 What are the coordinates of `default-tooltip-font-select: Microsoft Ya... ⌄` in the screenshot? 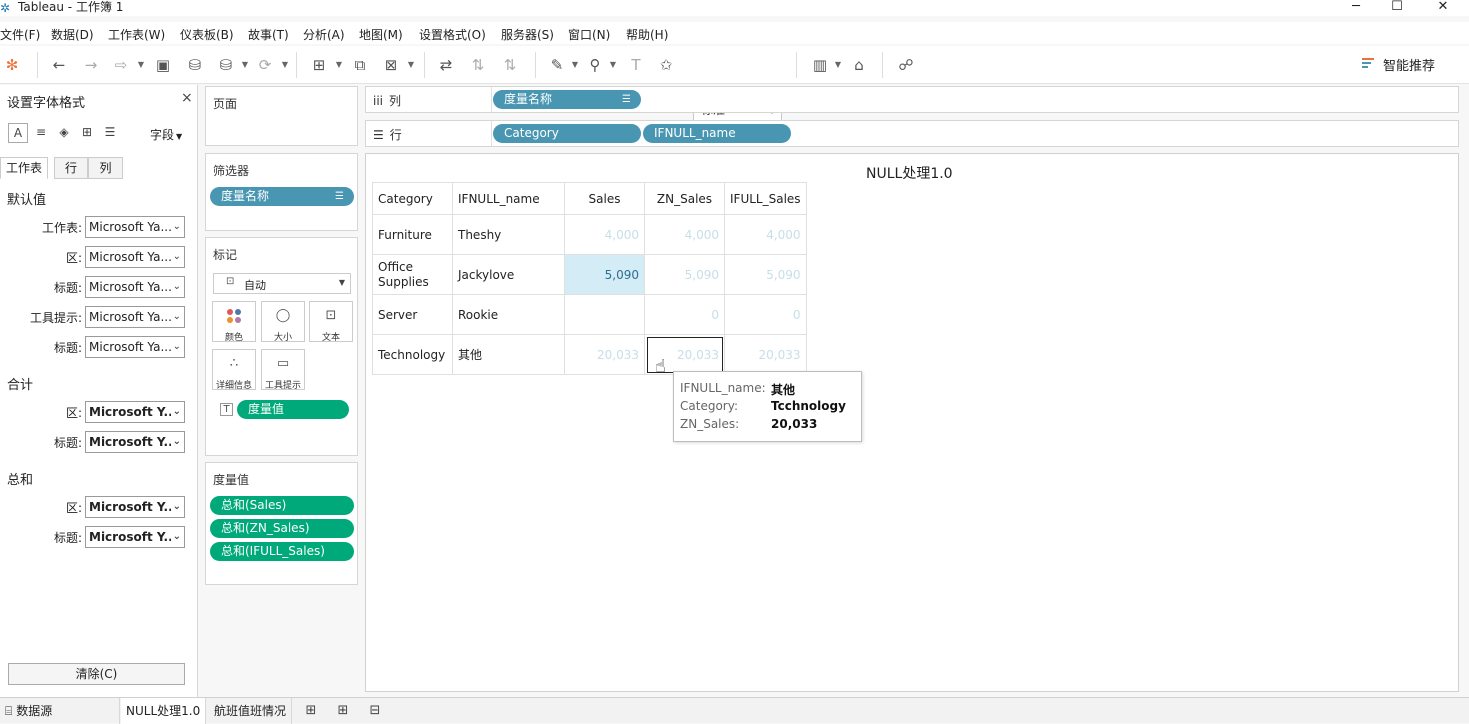 It's located at (135, 317).